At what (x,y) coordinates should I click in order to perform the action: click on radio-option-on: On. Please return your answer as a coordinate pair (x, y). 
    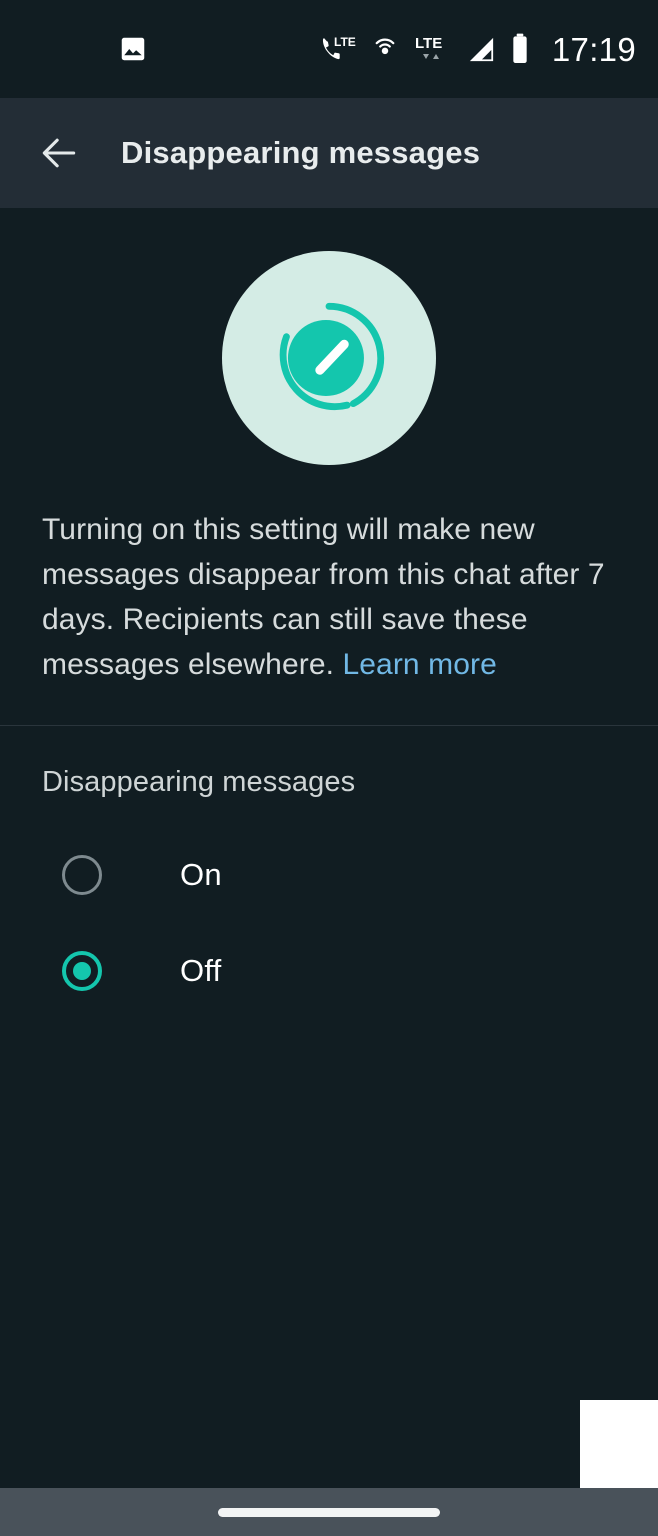
    Looking at the image, I should click on (329, 875).